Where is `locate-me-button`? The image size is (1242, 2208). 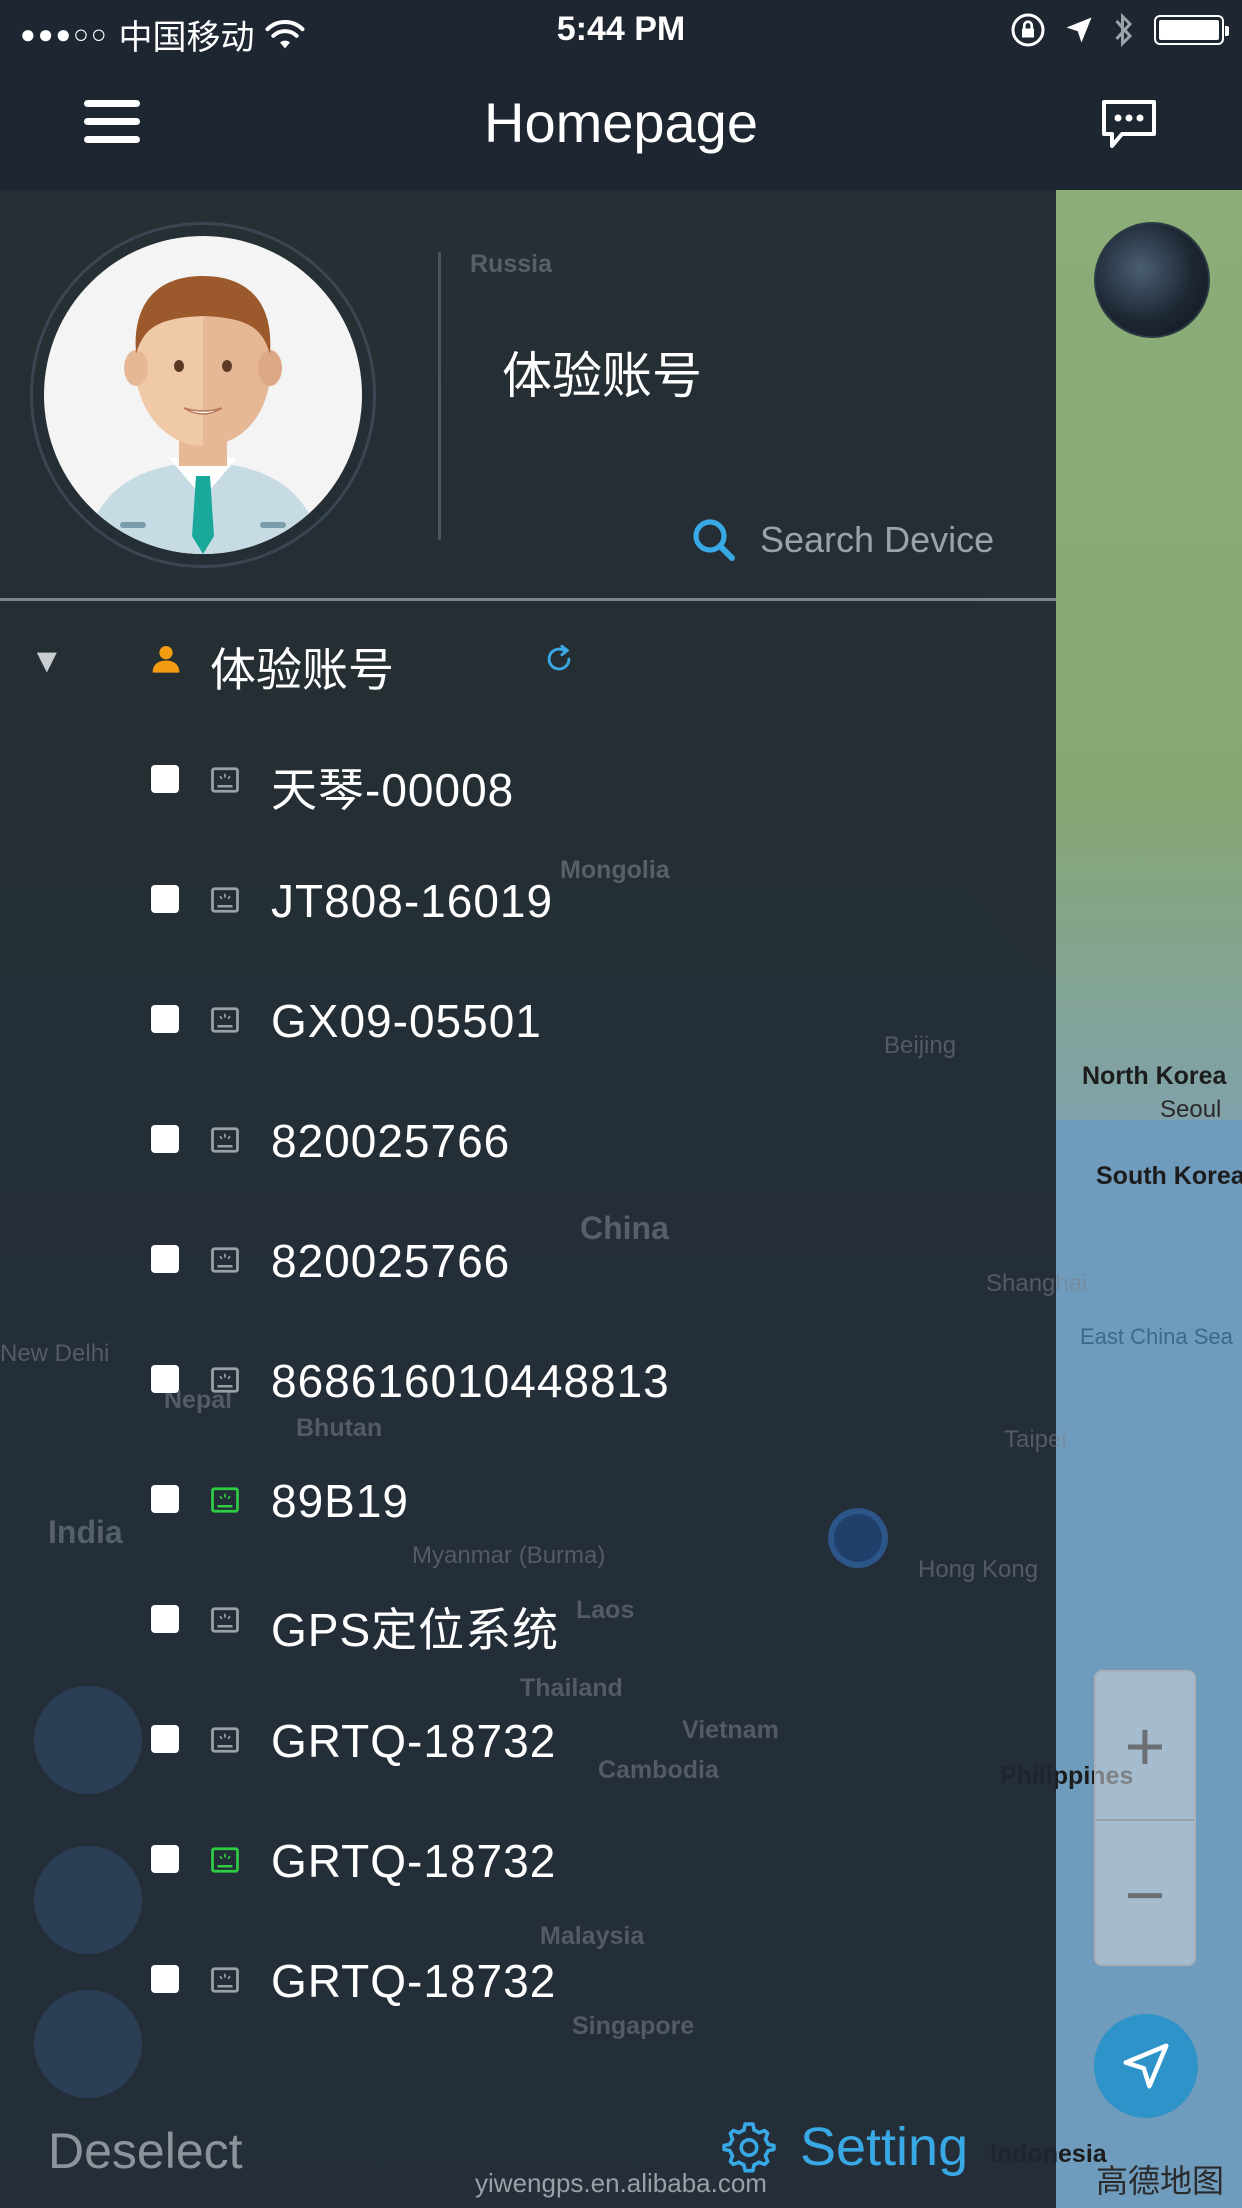 locate-me-button is located at coordinates (1146, 2066).